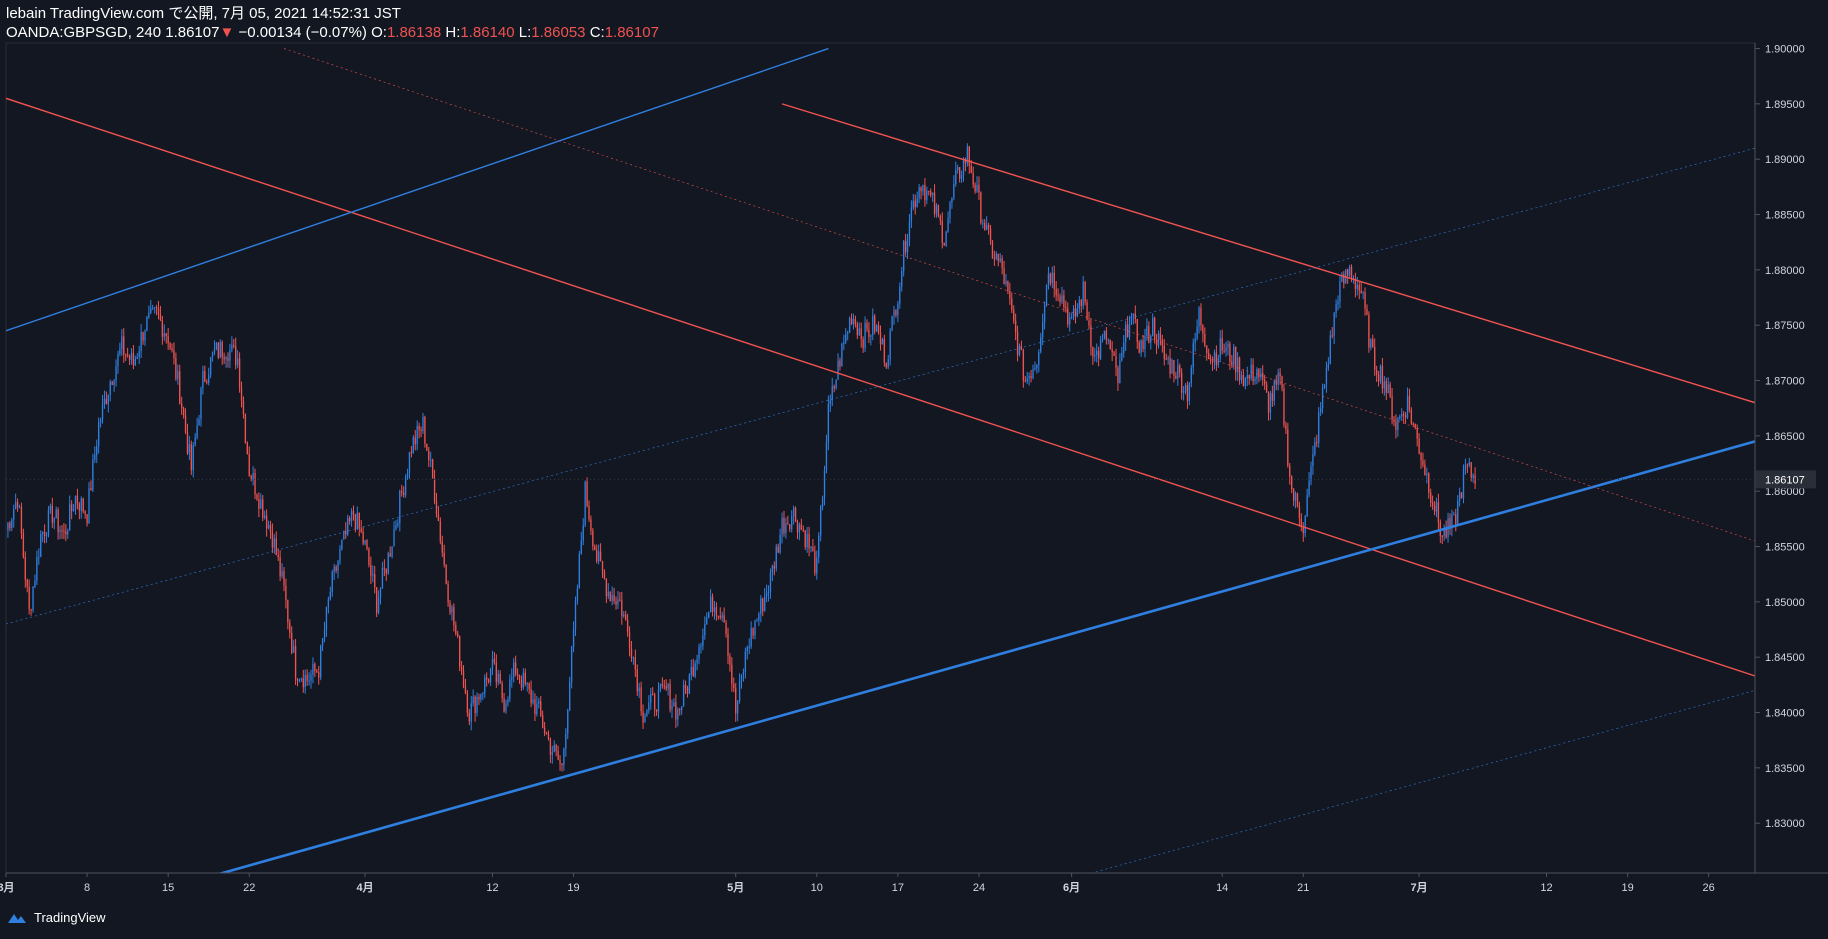 This screenshot has width=1828, height=939. I want to click on trendline, so click(417, 189).